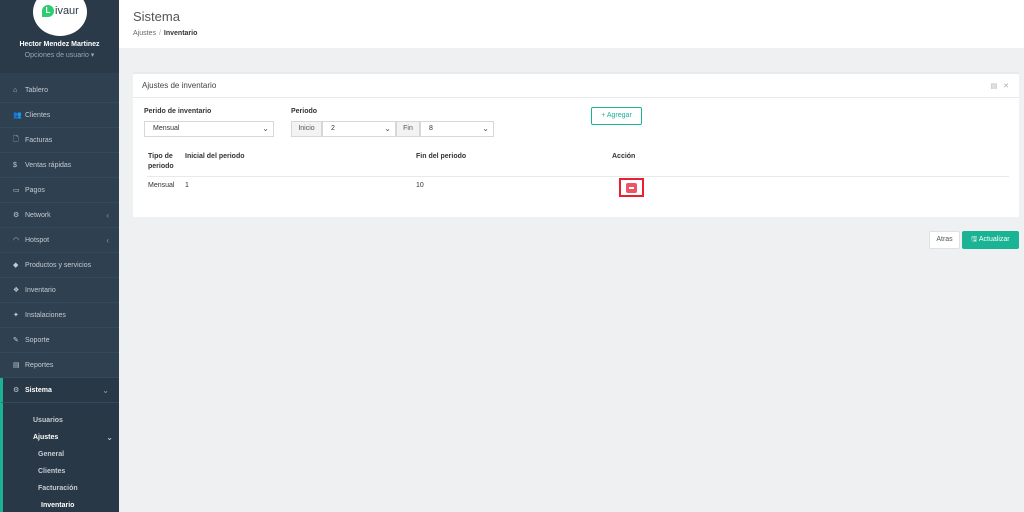 This screenshot has height=512, width=1024. What do you see at coordinates (624, 156) in the screenshot?
I see `table-header-action: Acción` at bounding box center [624, 156].